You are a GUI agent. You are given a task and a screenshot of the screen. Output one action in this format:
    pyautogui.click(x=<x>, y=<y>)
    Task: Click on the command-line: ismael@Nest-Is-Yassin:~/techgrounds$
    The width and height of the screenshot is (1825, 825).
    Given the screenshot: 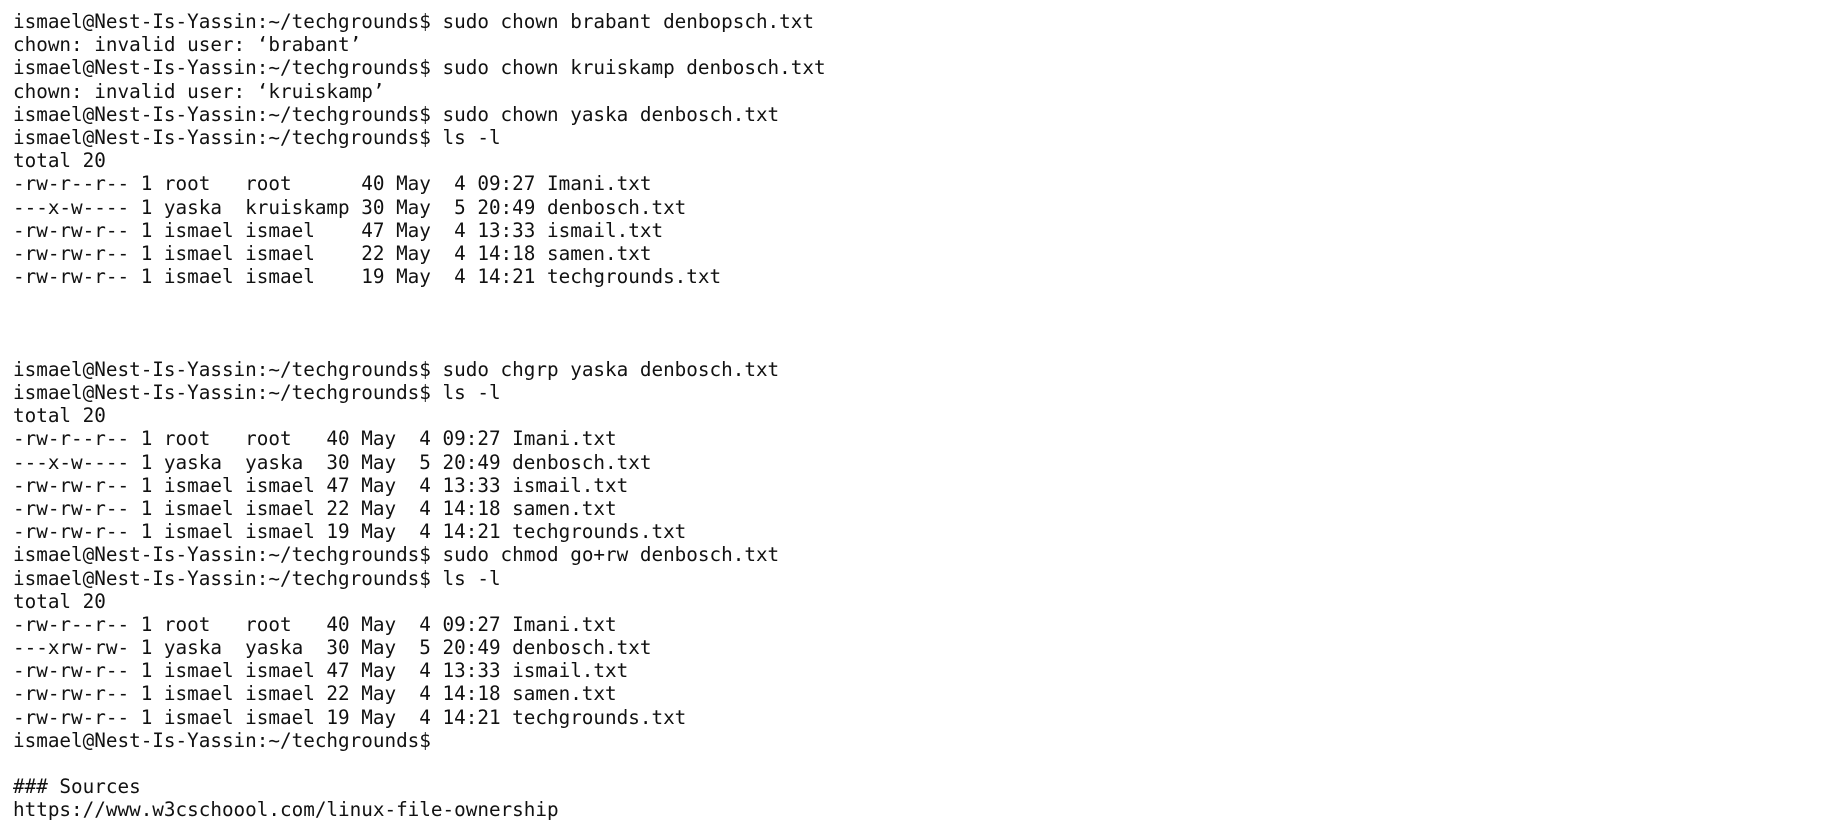 What is the action you would take?
    pyautogui.click(x=419, y=740)
    